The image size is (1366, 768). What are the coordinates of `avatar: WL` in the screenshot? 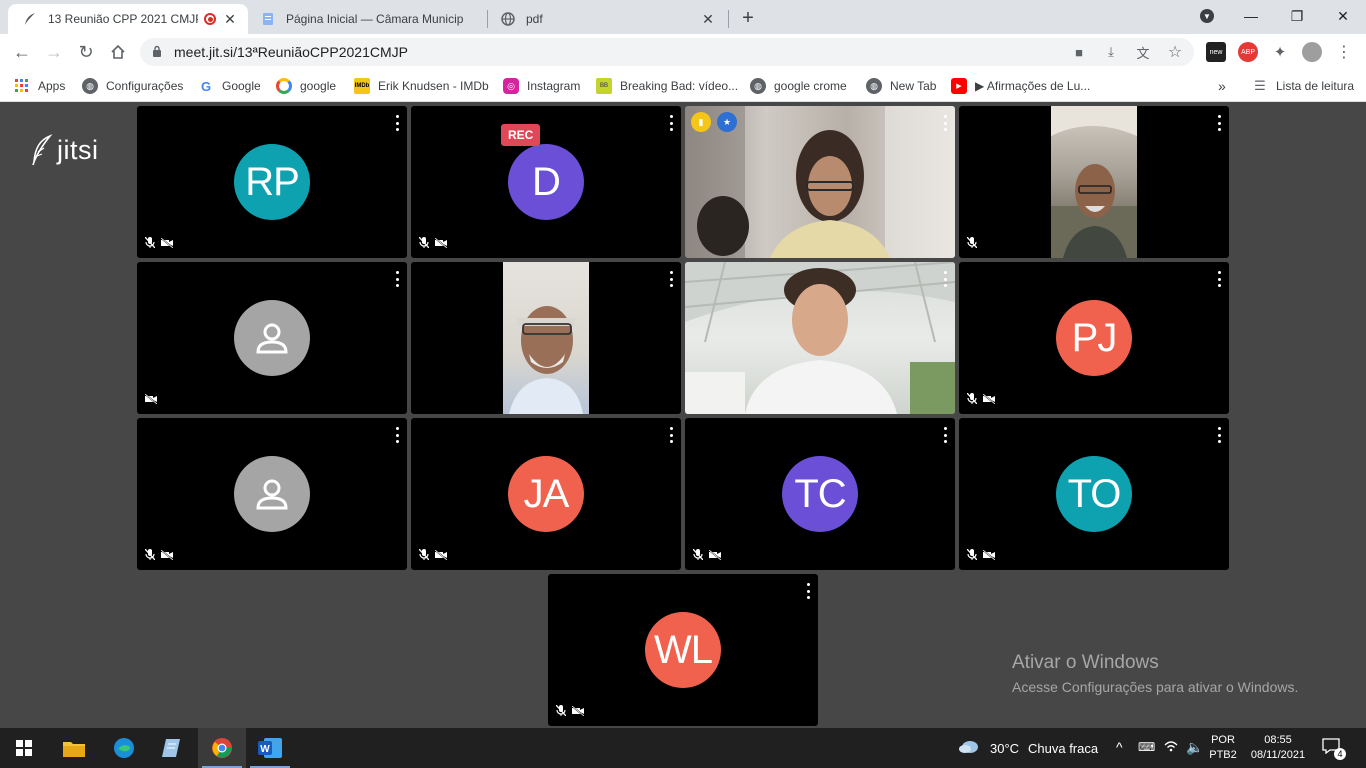 It's located at (683, 650).